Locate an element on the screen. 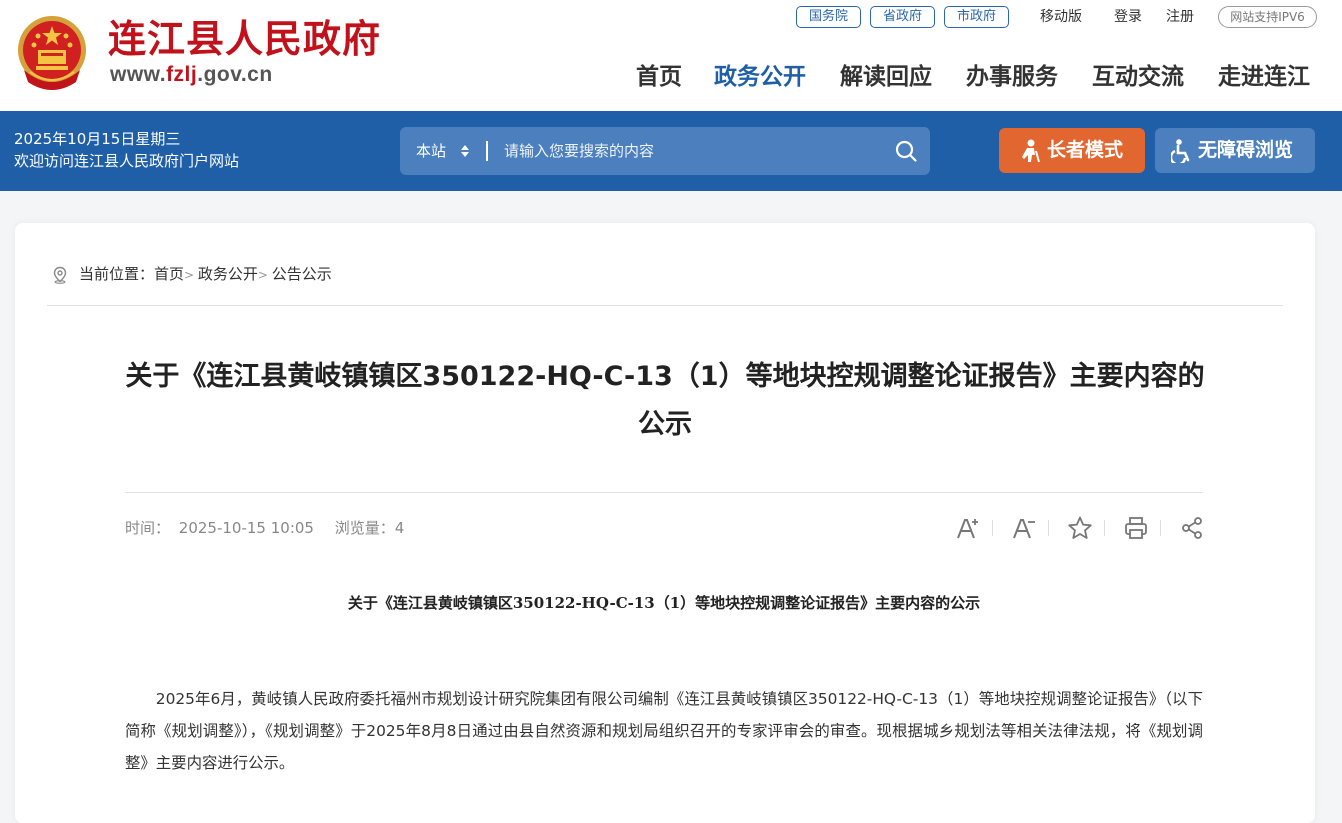 This screenshot has height=823, width=1342. current-date: 2025年10月15日星期三 is located at coordinates (97, 139).